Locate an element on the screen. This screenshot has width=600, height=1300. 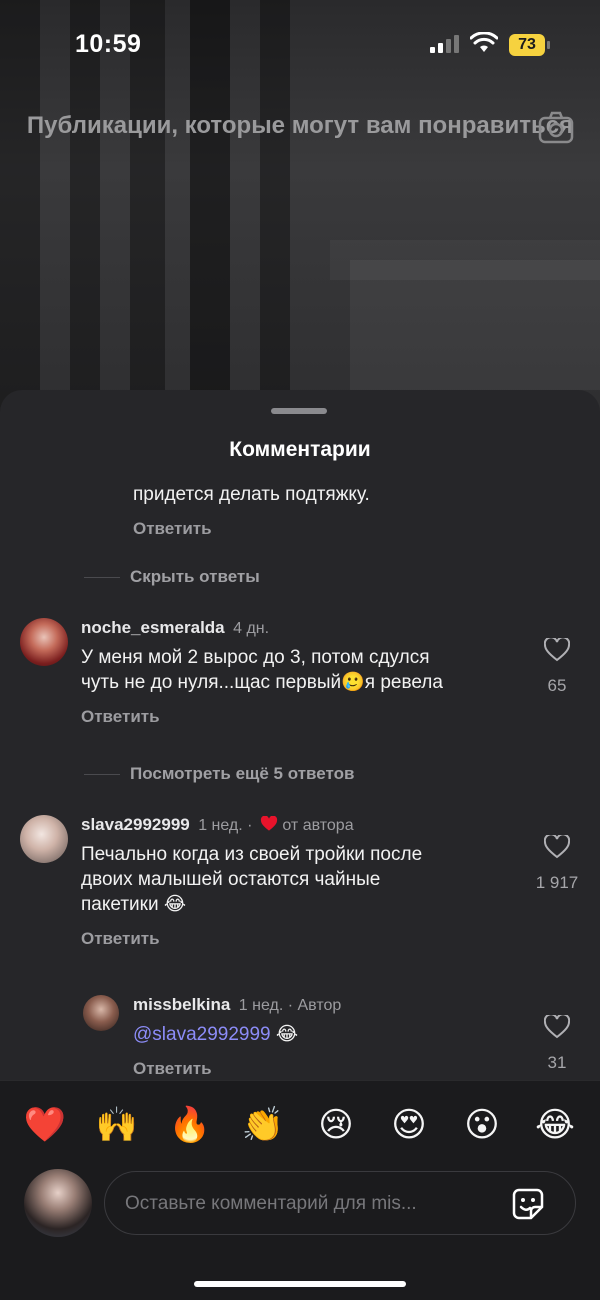
comment-time: 1 нед. · is located at coordinates (225, 825).